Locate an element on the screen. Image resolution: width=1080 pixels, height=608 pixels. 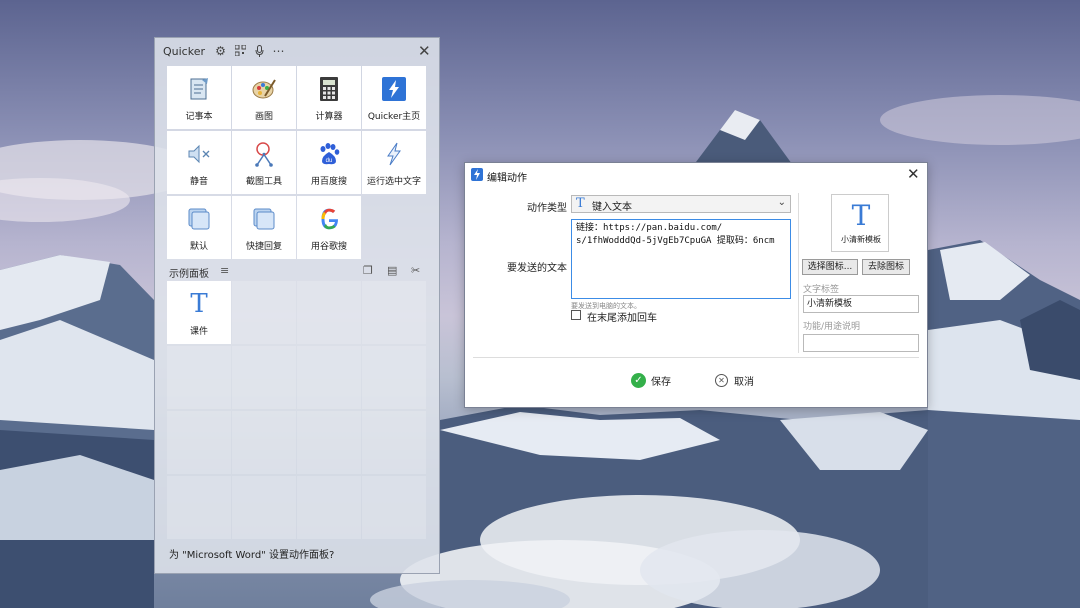
tile-mute: 静音 is located at coordinates (199, 162).